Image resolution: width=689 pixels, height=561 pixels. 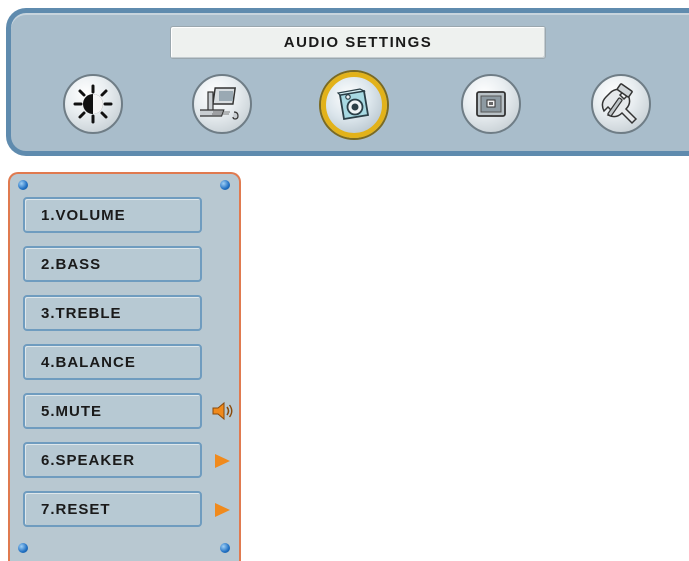 I want to click on menu-item-balance: 4.BALANCE, so click(x=112, y=362).